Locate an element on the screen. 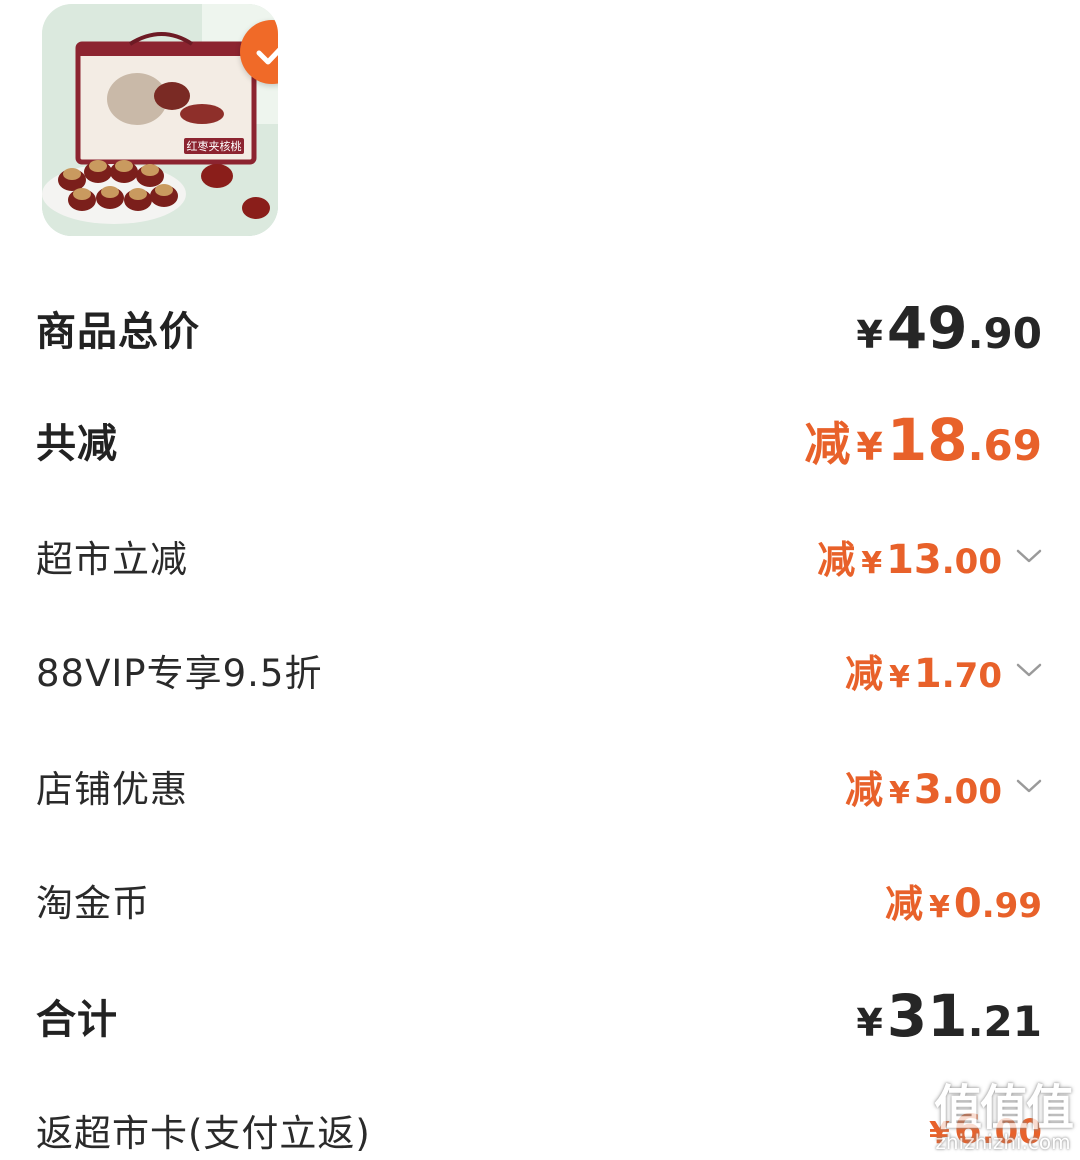  amount-decimal: .99 is located at coordinates (1011, 905).